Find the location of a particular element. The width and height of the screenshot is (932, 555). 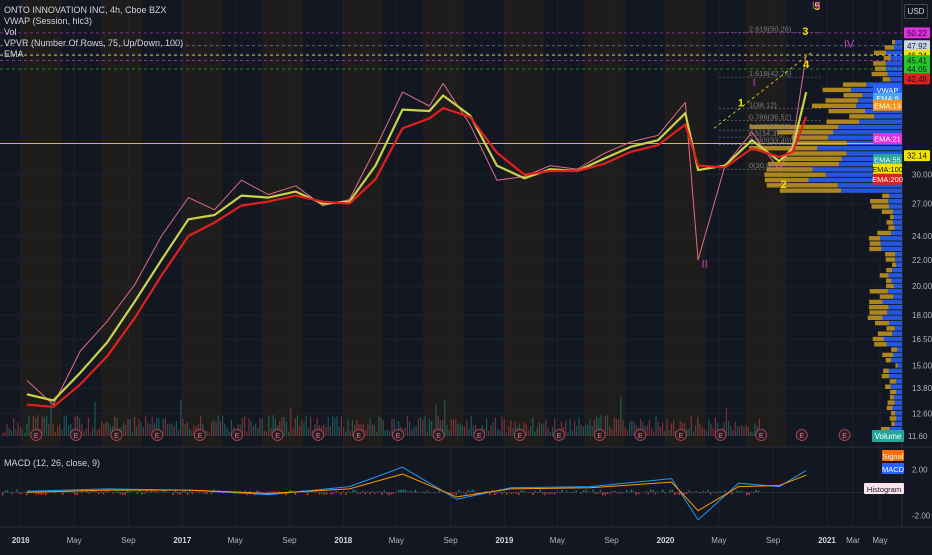

time-axis-month-label: May is located at coordinates (74, 540).